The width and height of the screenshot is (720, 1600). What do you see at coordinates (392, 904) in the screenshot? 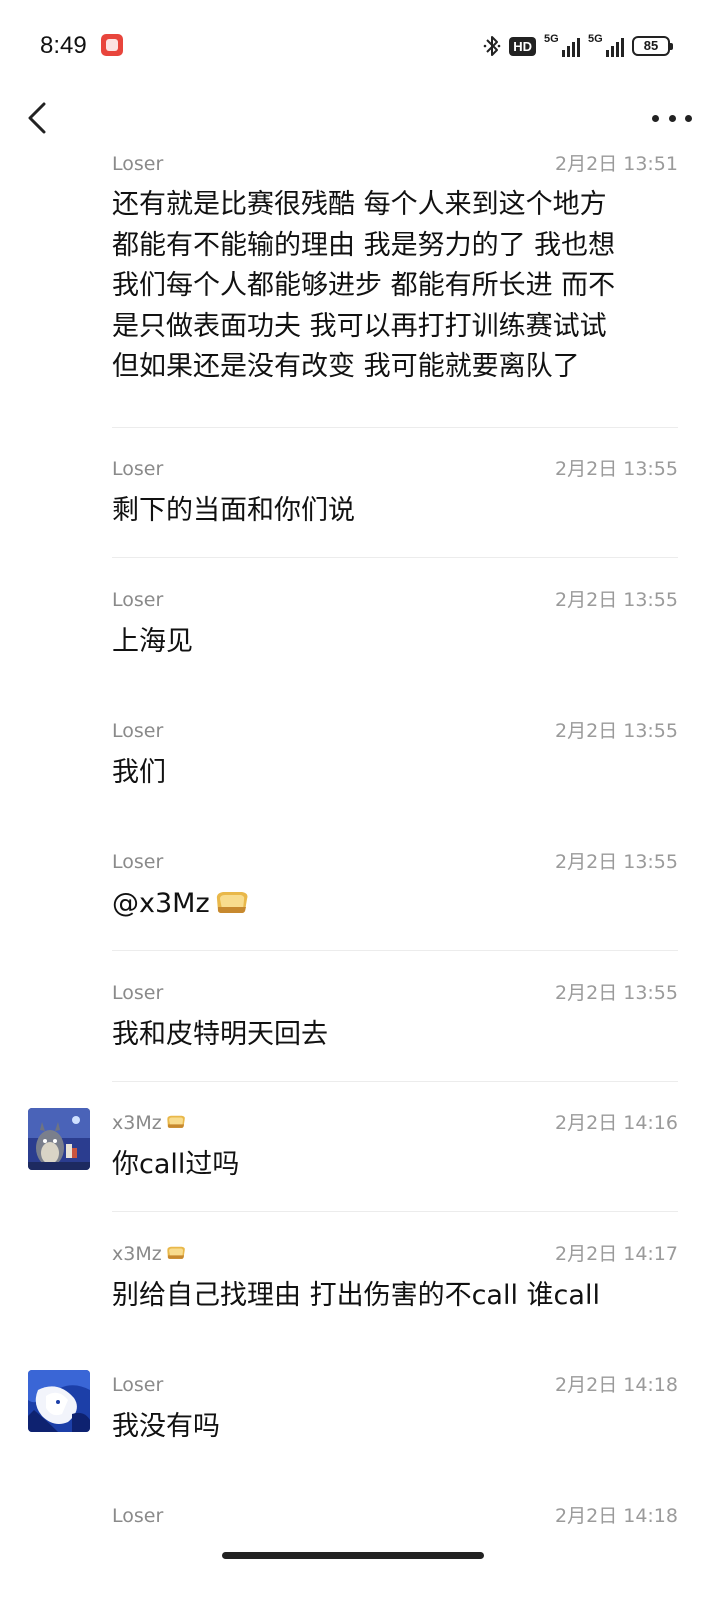
I see `message-text: @x3Mz` at bounding box center [392, 904].